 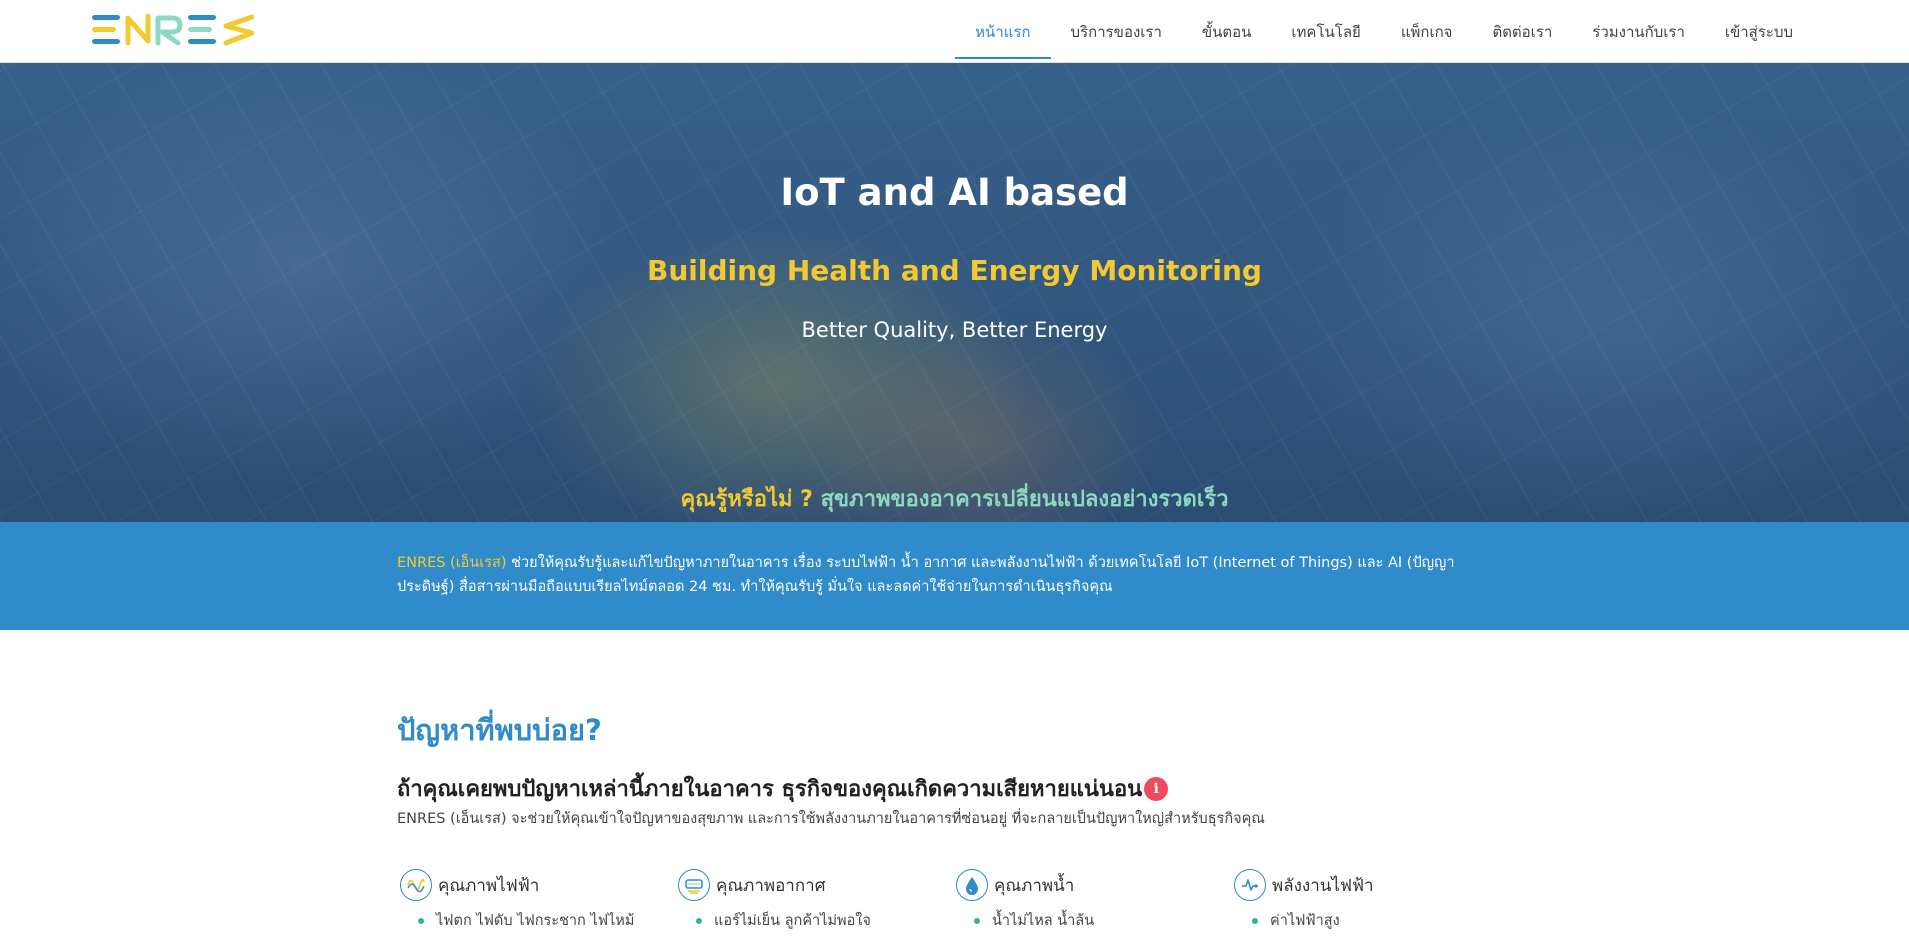 I want to click on nav-contact: ติดต่อเรา, so click(x=1522, y=31).